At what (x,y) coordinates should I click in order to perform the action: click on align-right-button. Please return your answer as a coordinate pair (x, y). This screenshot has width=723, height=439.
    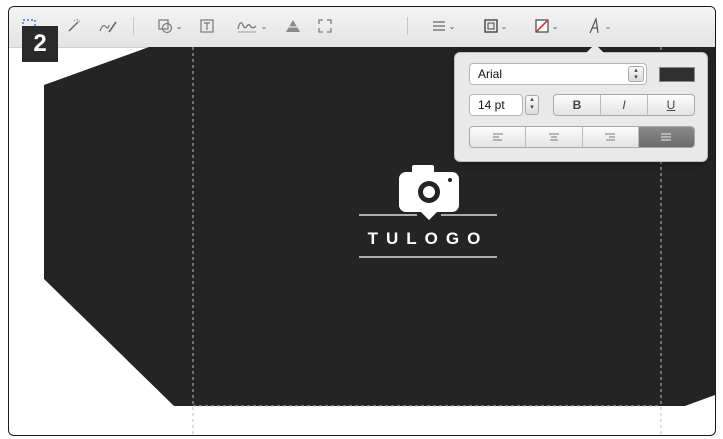
    Looking at the image, I should click on (611, 137).